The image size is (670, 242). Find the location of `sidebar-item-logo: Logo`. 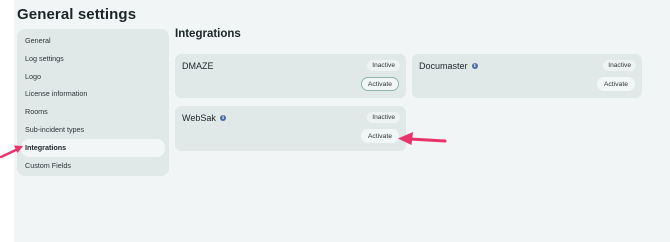

sidebar-item-logo: Logo is located at coordinates (93, 77).